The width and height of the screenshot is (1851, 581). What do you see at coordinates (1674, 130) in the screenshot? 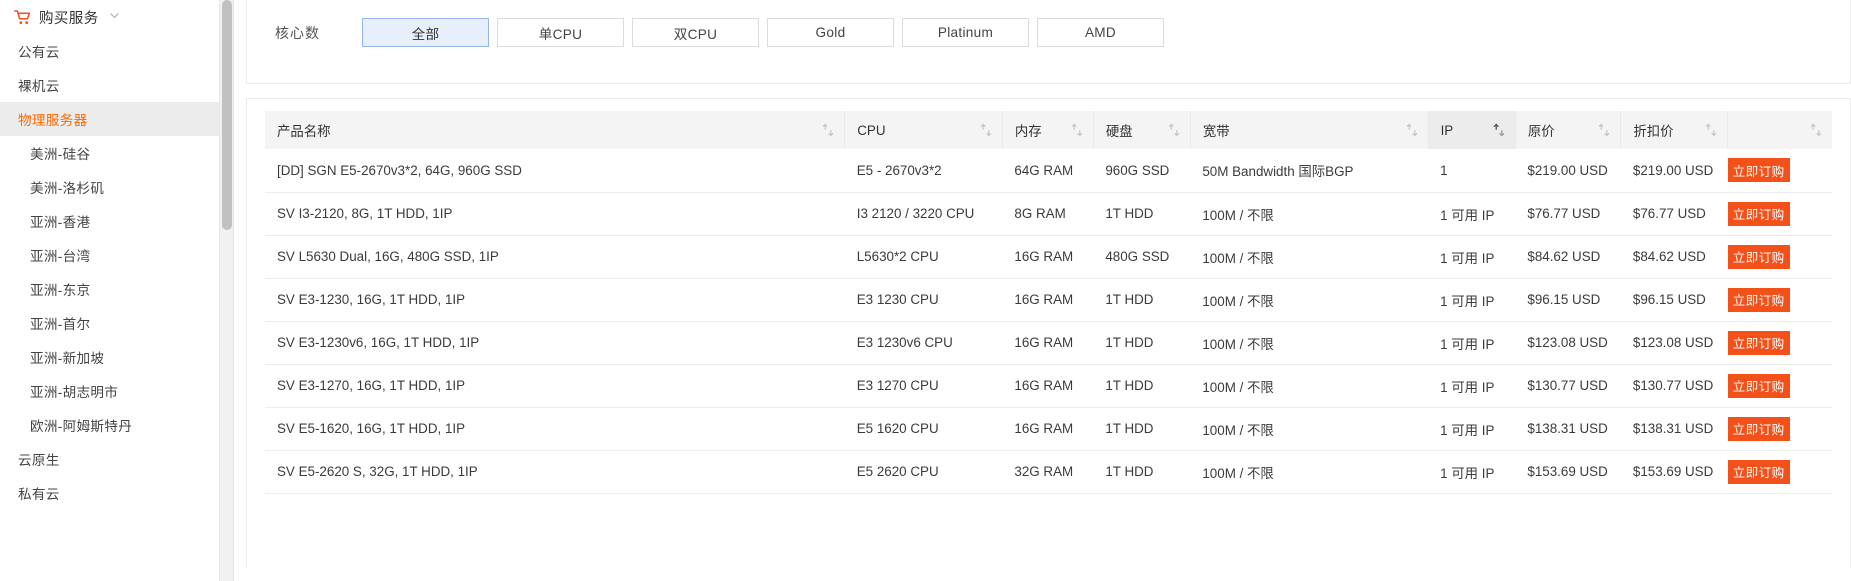
I see `column-header-7: 折扣价` at bounding box center [1674, 130].